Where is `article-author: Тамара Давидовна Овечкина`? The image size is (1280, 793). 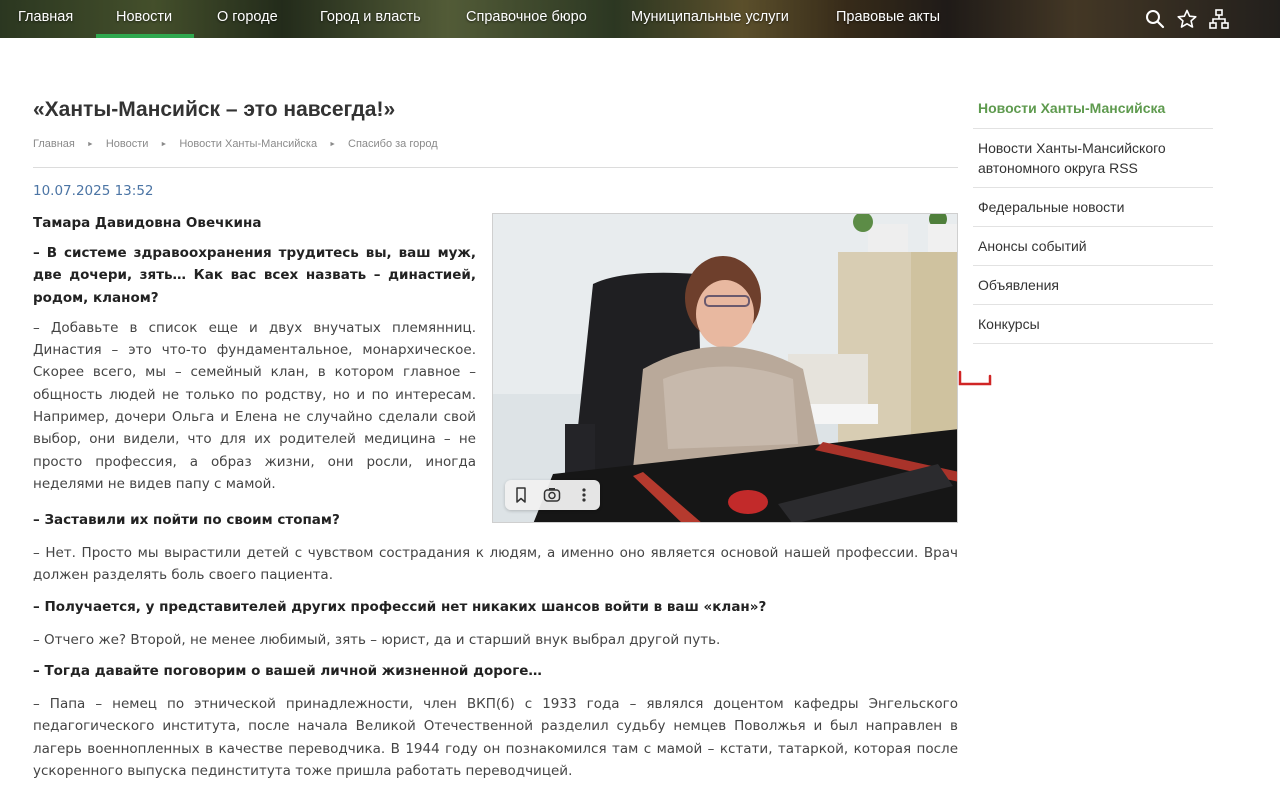 article-author: Тамара Давидовна Овечкина is located at coordinates (147, 223).